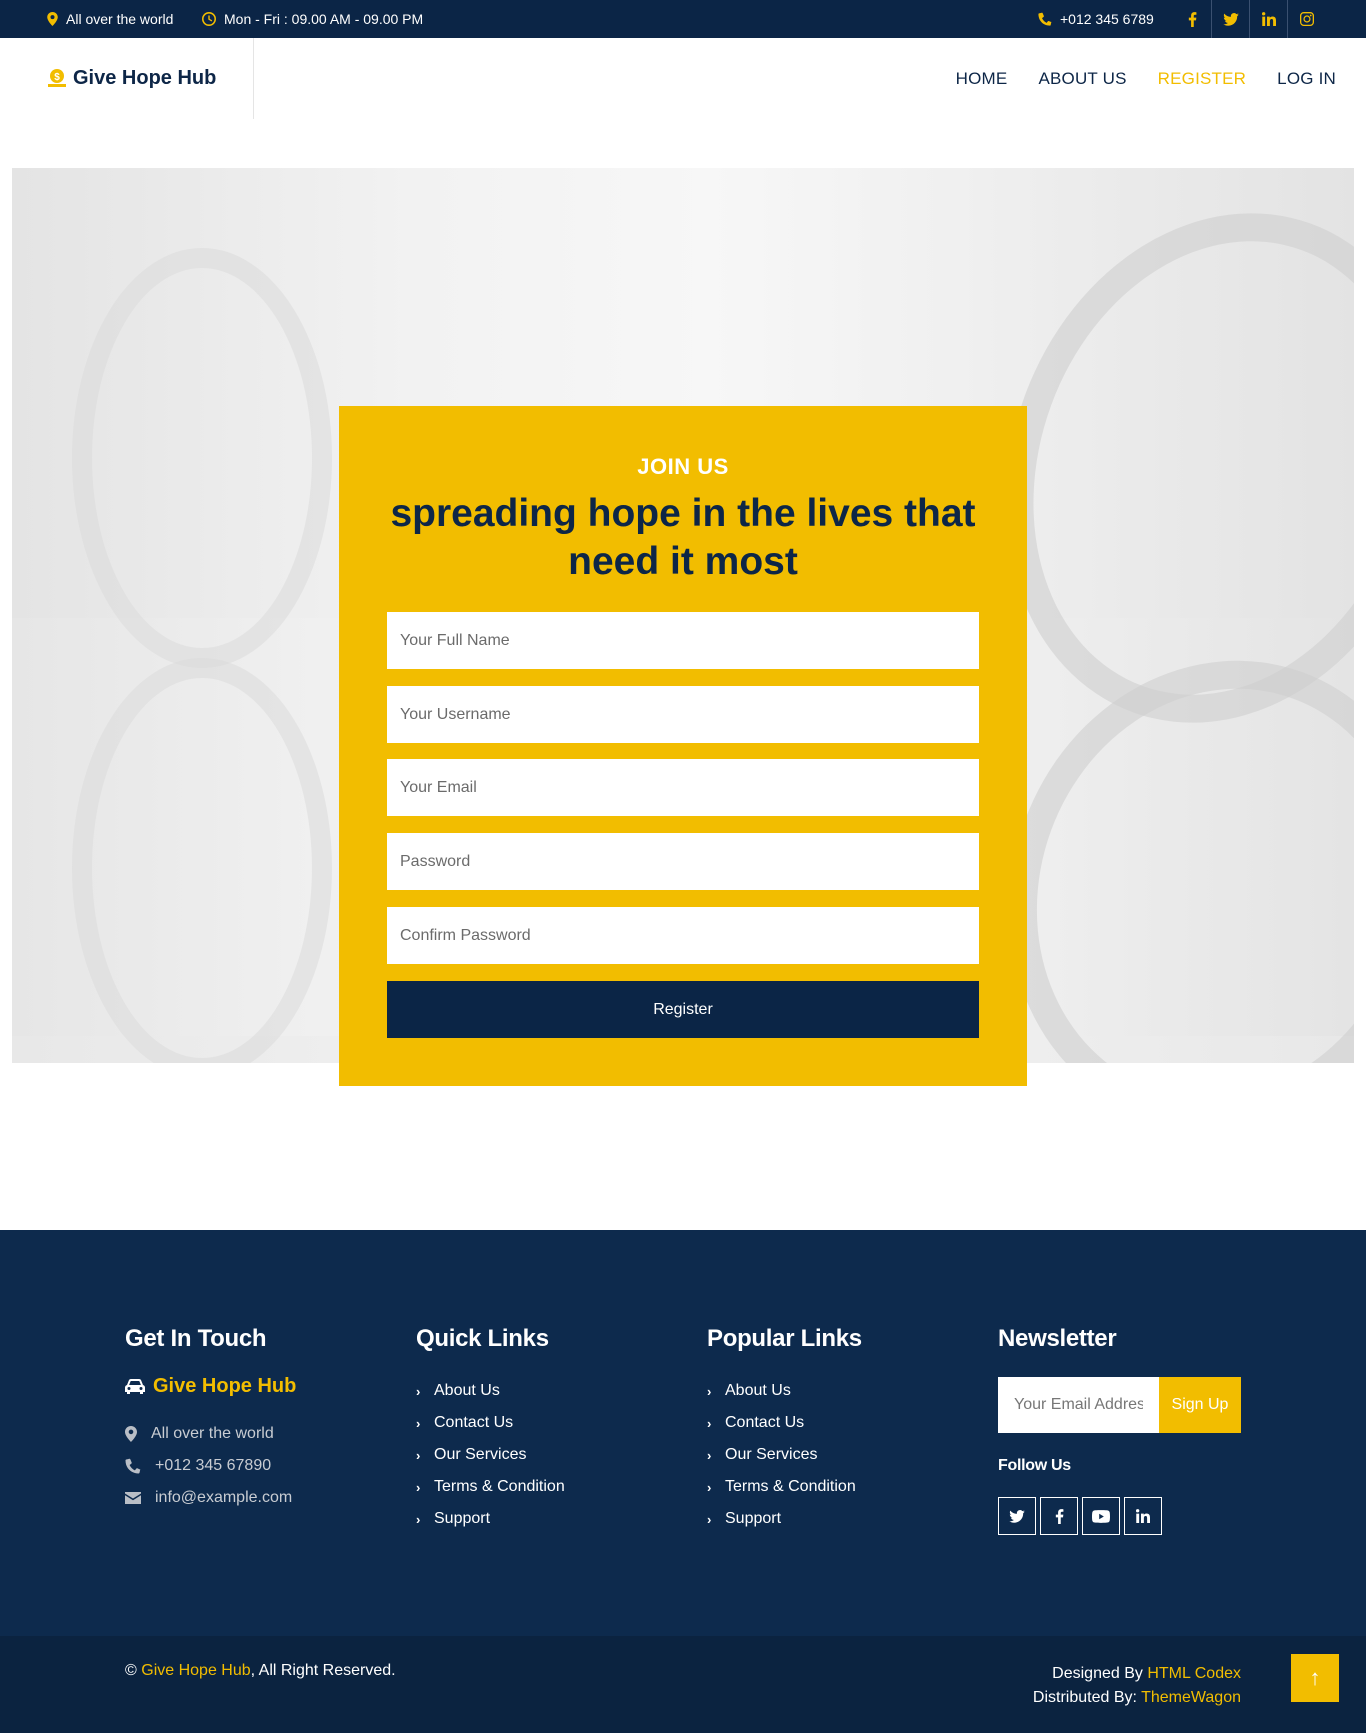 The height and width of the screenshot is (1733, 1366). What do you see at coordinates (683, 1009) in the screenshot?
I see `register-button: Register` at bounding box center [683, 1009].